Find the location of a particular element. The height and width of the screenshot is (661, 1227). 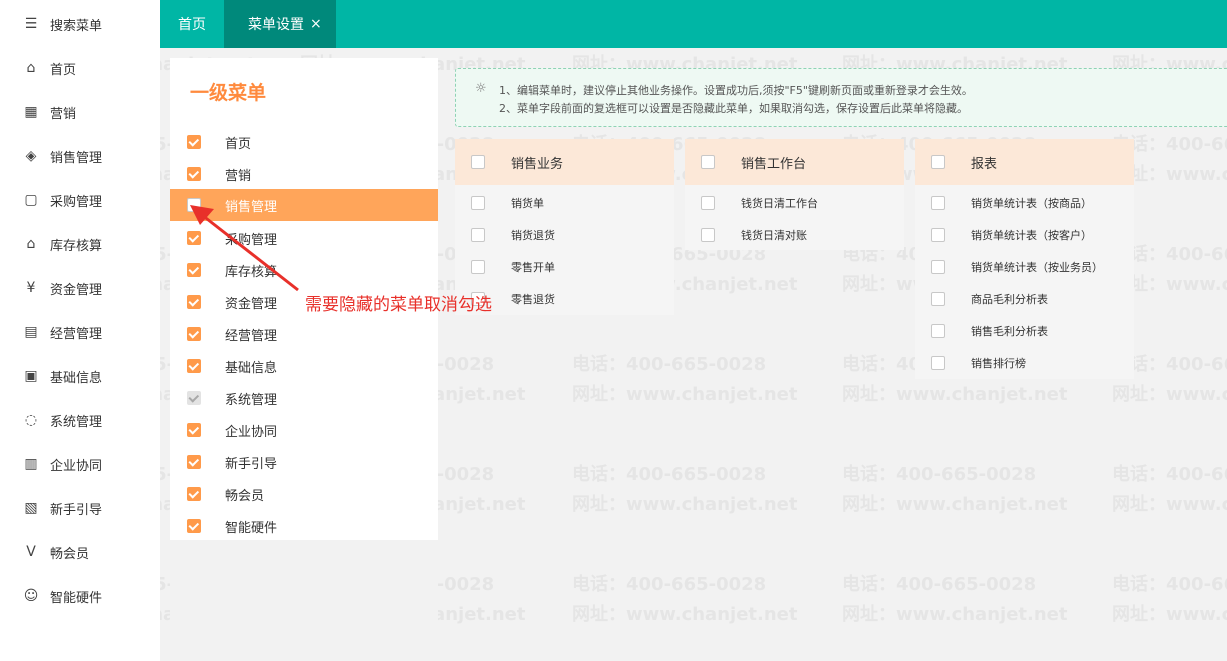

first-level-item-vip: 畅会员 is located at coordinates (304, 494).